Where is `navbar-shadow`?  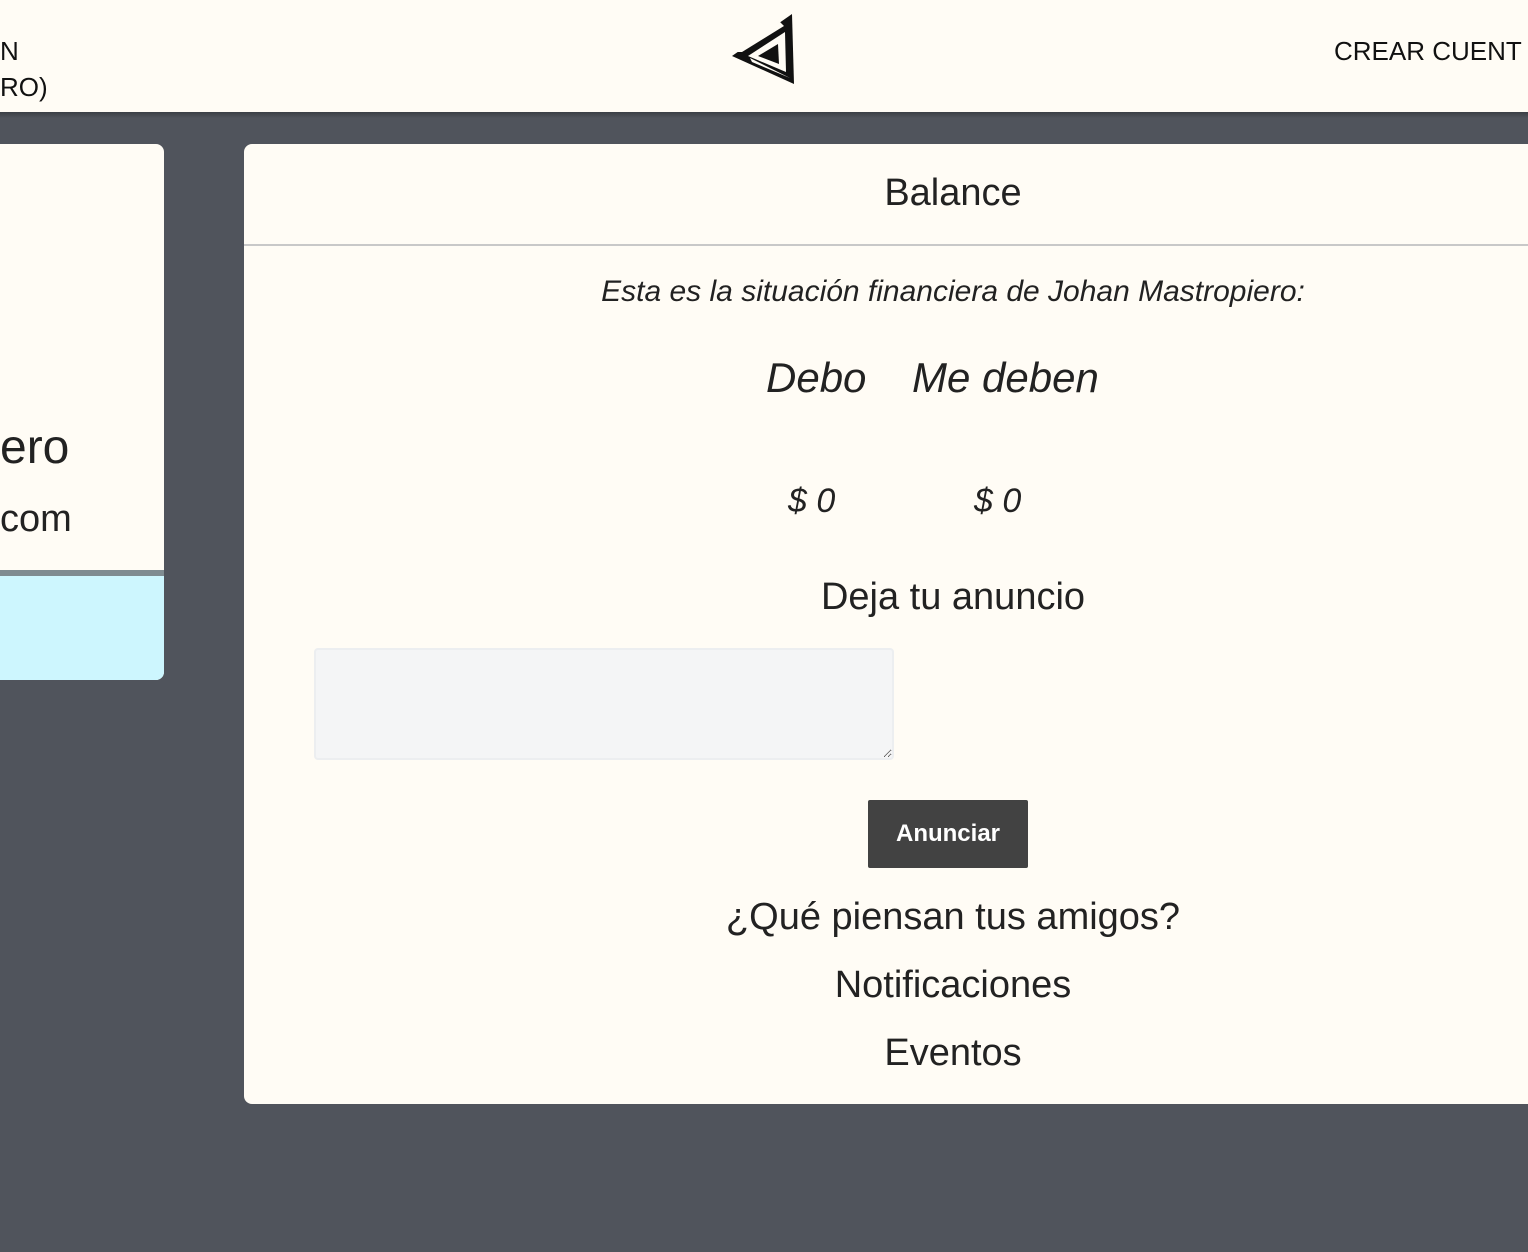 navbar-shadow is located at coordinates (764, 115).